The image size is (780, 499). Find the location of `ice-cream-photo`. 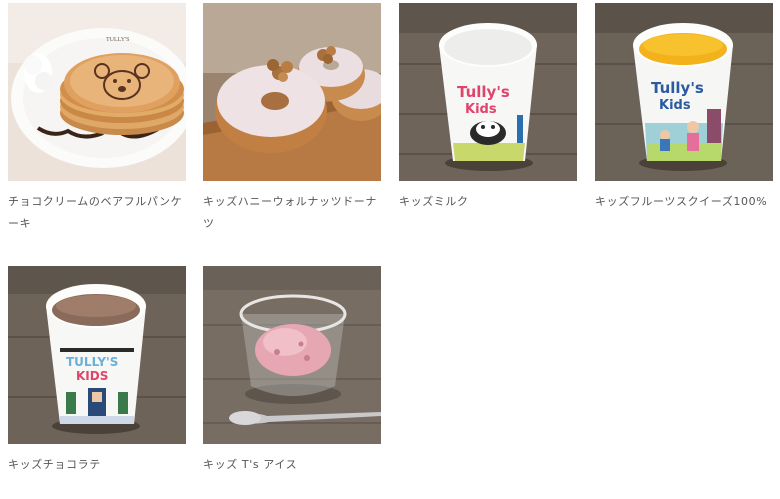

ice-cream-photo is located at coordinates (292, 355).